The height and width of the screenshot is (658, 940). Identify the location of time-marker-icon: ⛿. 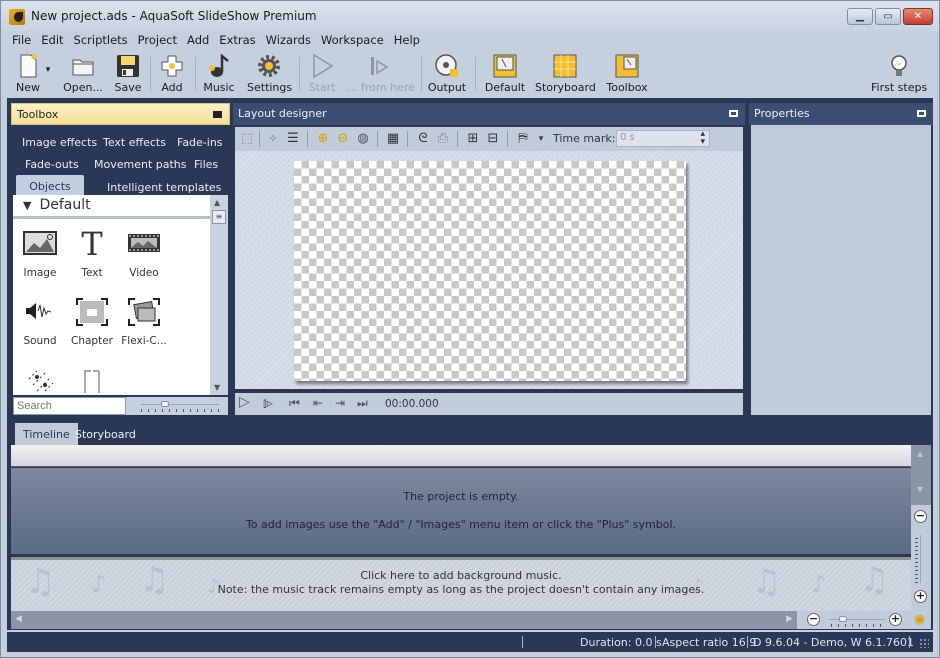
(523, 139).